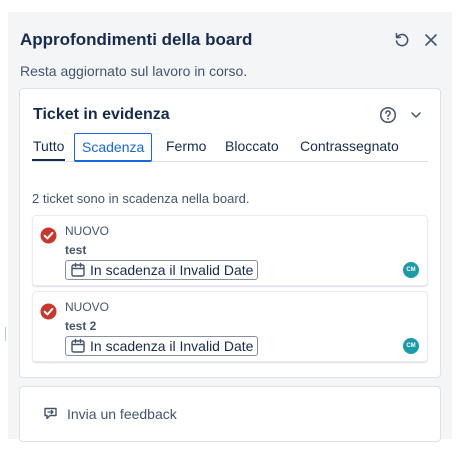 This screenshot has height=456, width=465. I want to click on due-summary: 2 ticket sono in scadenza nella board., so click(141, 198).